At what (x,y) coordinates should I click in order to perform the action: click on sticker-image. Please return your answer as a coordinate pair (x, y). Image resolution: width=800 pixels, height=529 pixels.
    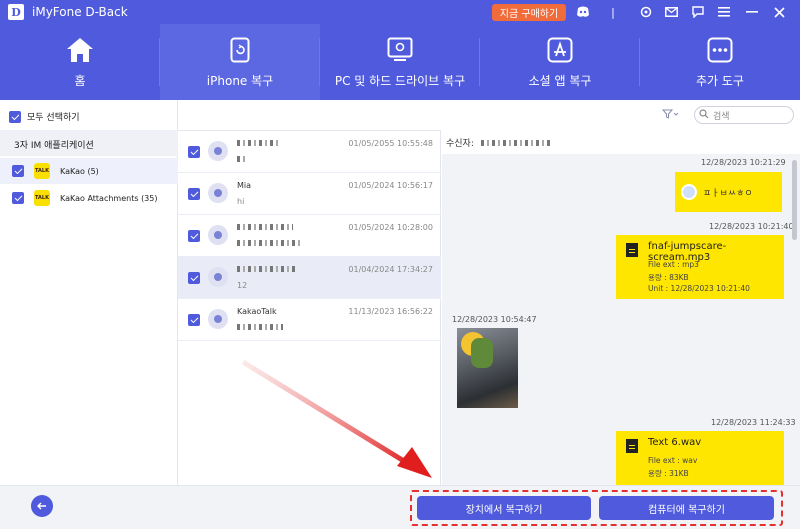
    Looking at the image, I should click on (482, 353).